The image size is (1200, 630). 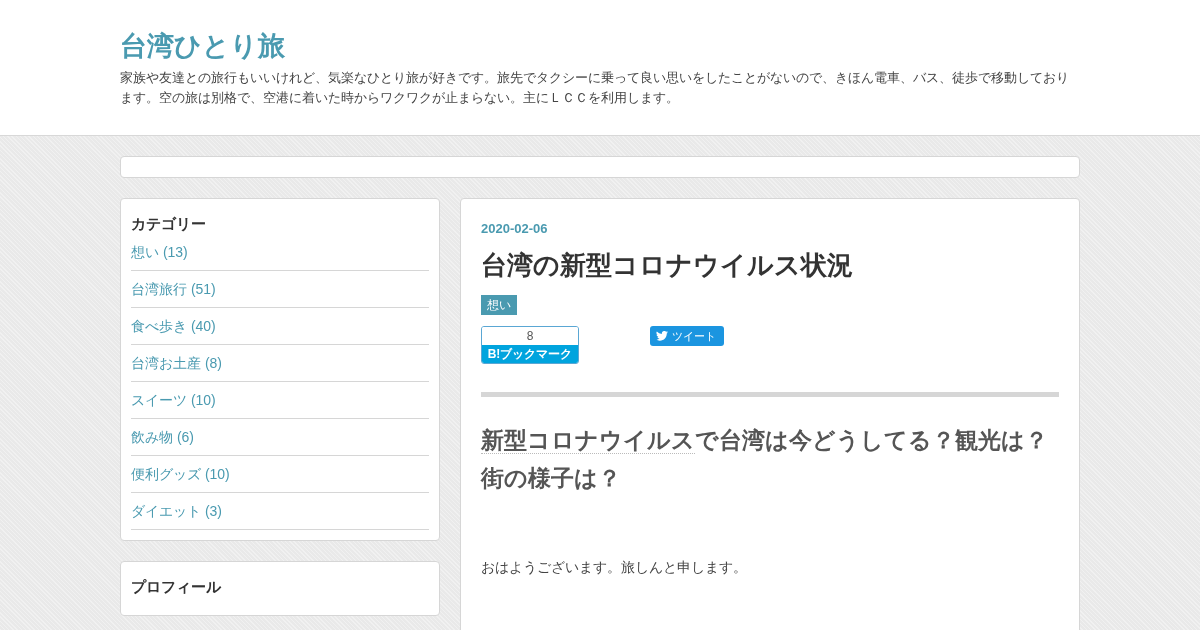 What do you see at coordinates (202, 46) in the screenshot?
I see `blog-title: 台湾ひとり旅` at bounding box center [202, 46].